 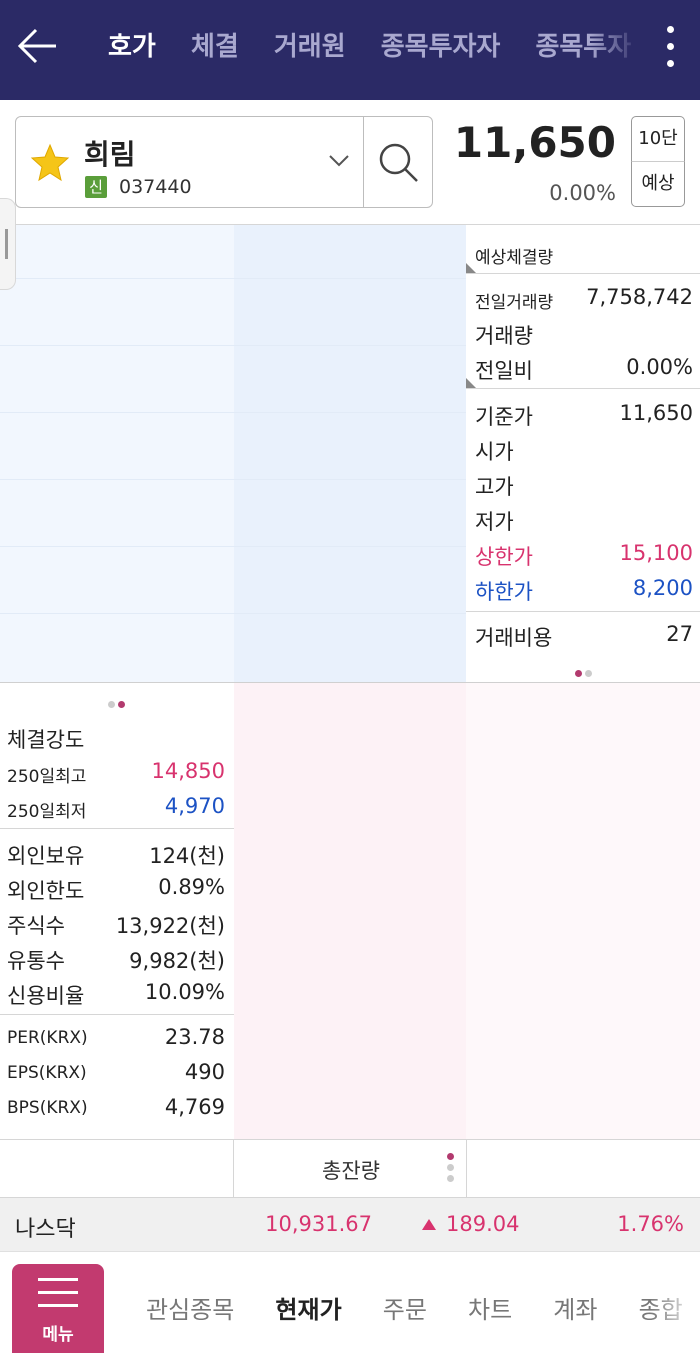 I want to click on tab-trades: 체결, so click(x=215, y=47).